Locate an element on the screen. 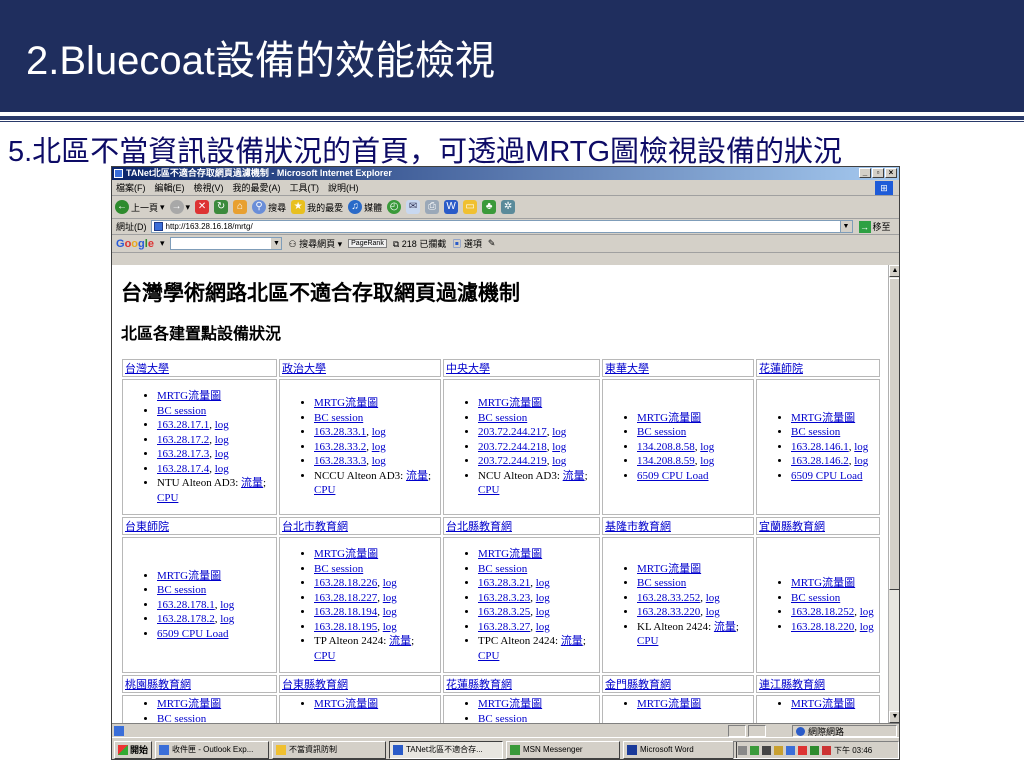 The width and height of the screenshot is (1024, 768). site-link: 連江縣教育網 is located at coordinates (792, 685).